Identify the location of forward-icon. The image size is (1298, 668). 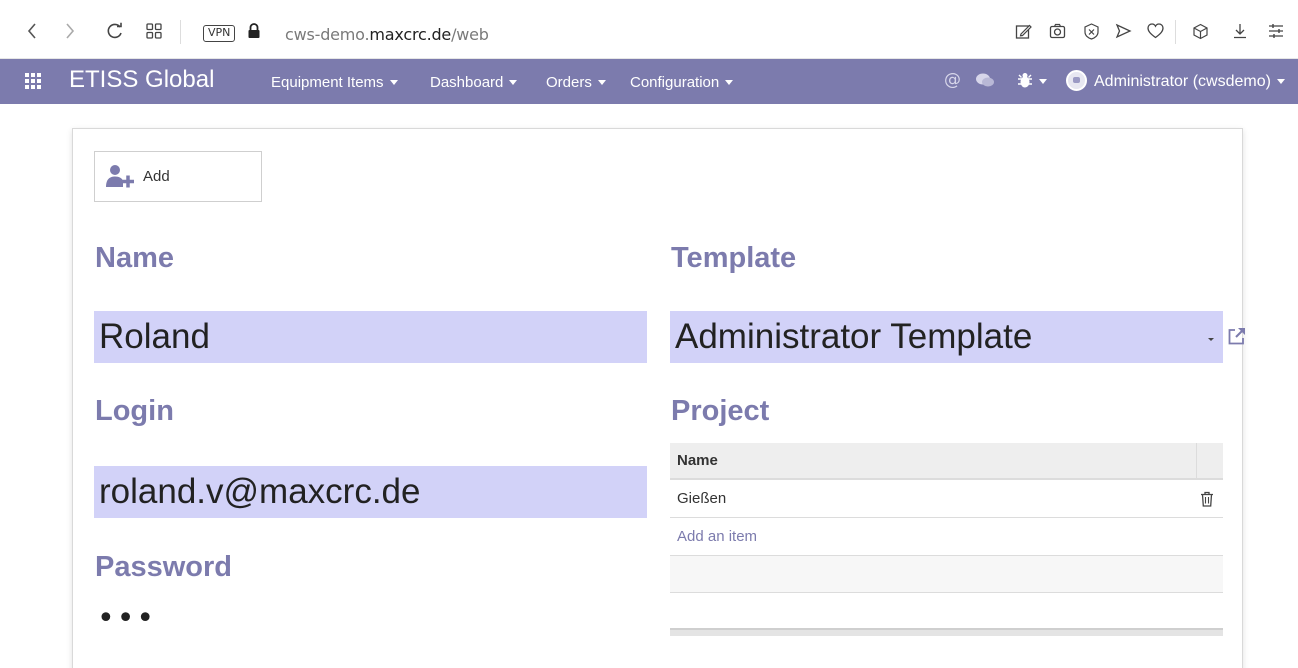
(70, 31).